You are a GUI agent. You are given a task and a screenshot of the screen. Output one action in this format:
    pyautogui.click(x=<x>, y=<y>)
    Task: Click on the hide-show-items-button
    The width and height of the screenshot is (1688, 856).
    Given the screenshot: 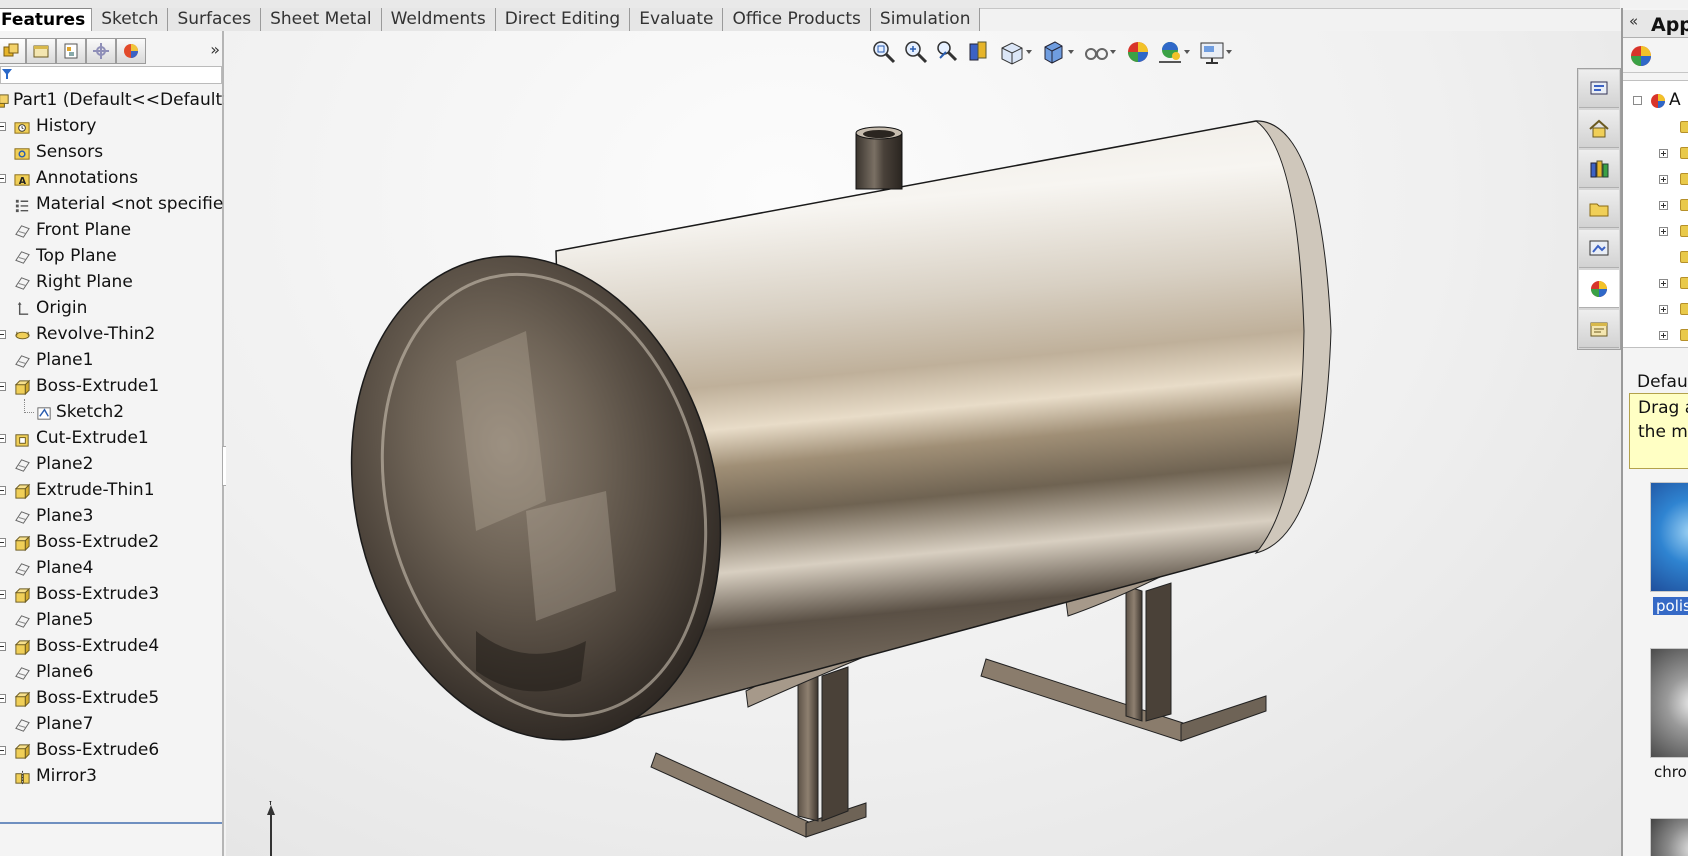 What is the action you would take?
    pyautogui.click(x=1099, y=52)
    